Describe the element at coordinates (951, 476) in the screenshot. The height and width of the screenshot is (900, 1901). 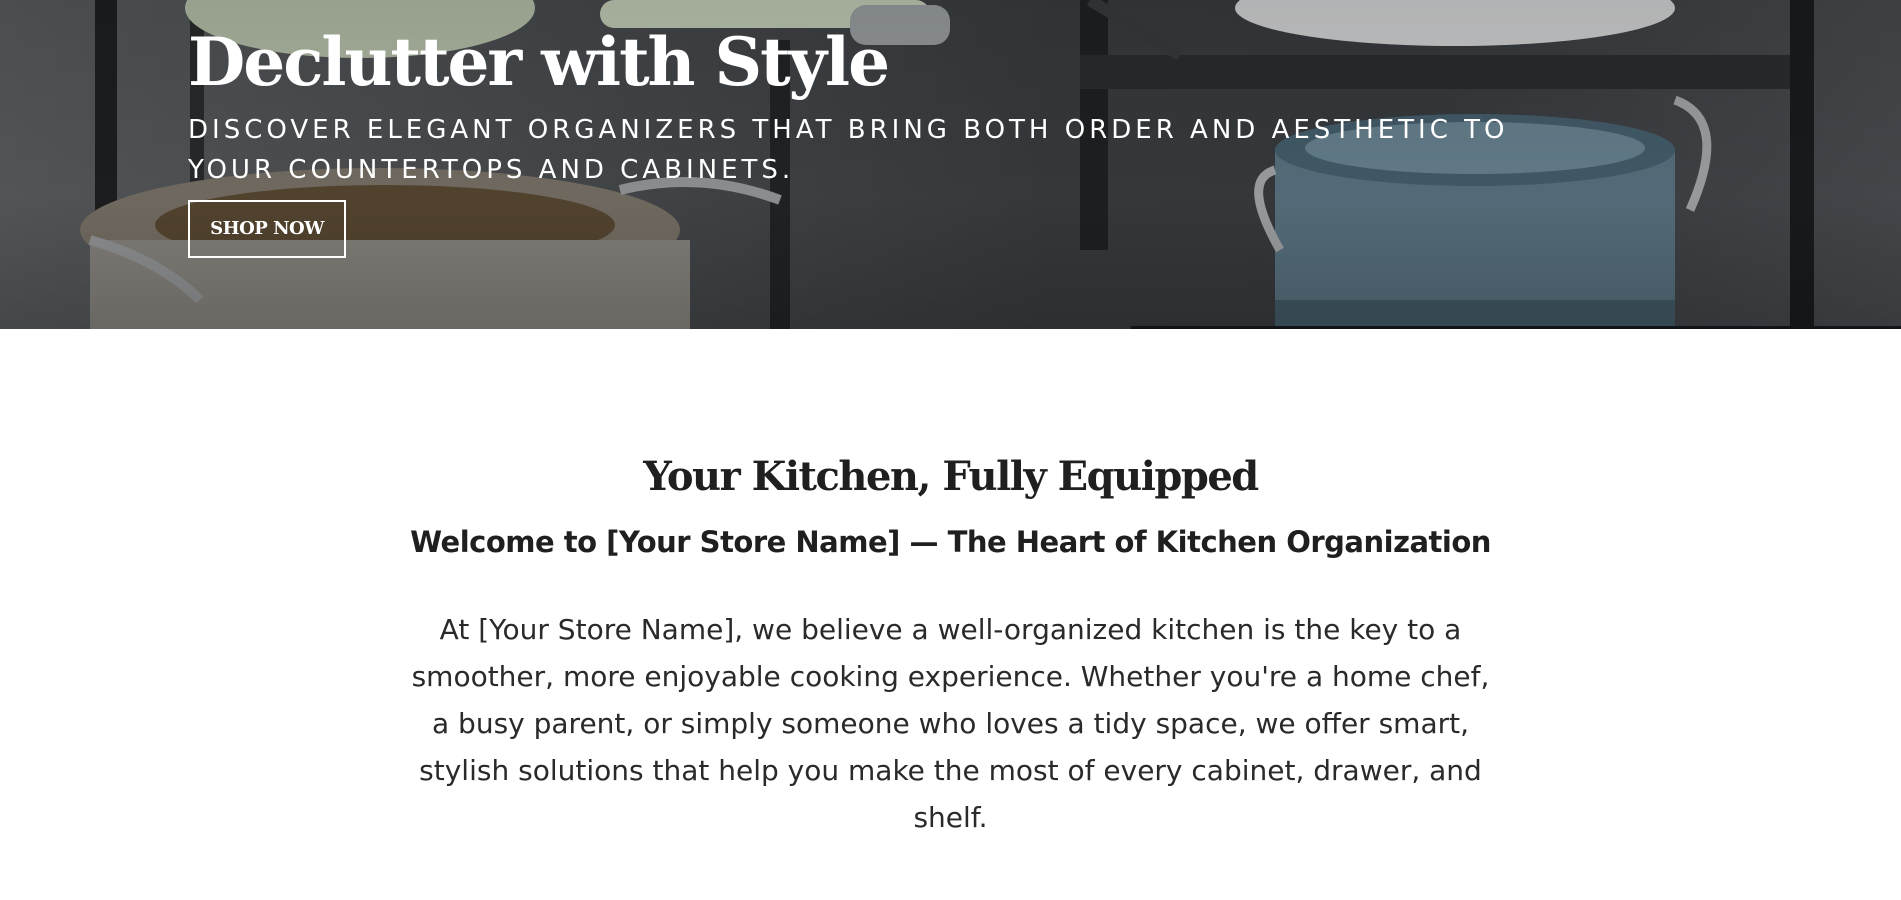
I see `section-title: Your Kitchen, Fully Equipped` at that location.